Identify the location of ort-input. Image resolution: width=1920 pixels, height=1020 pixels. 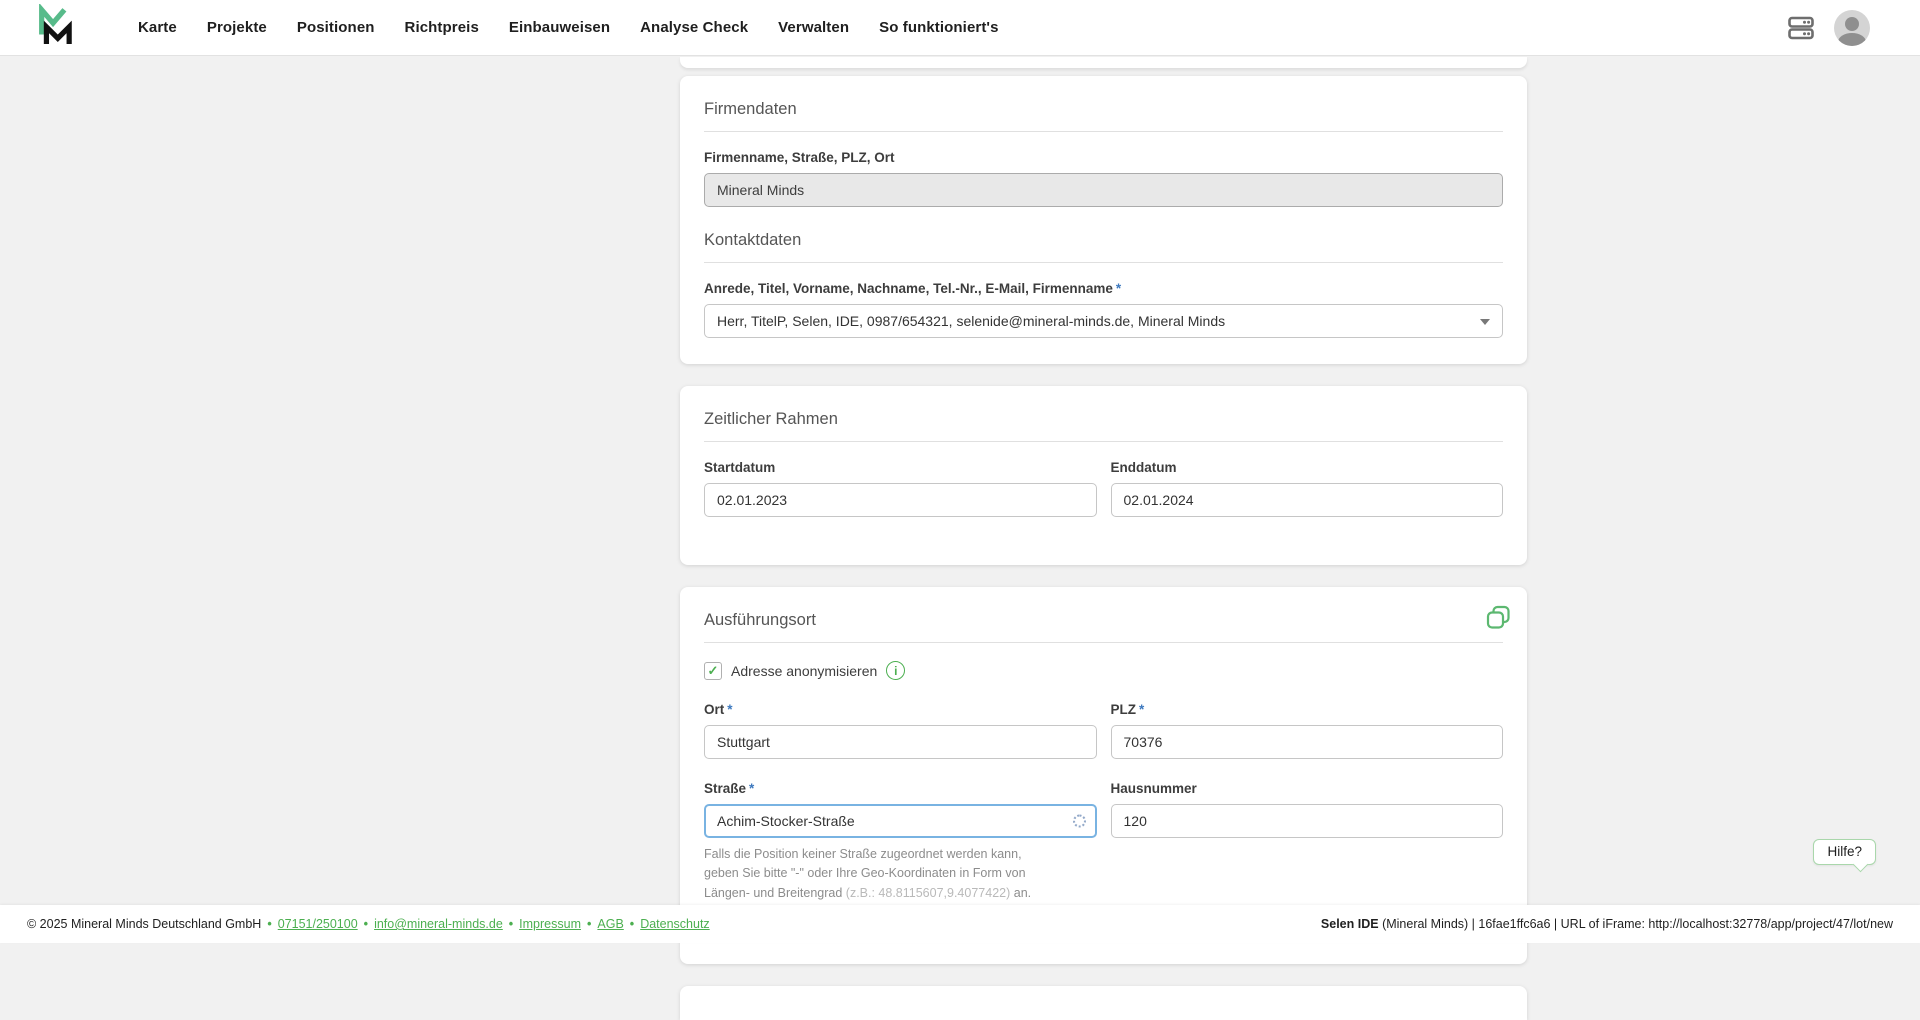
(900, 742).